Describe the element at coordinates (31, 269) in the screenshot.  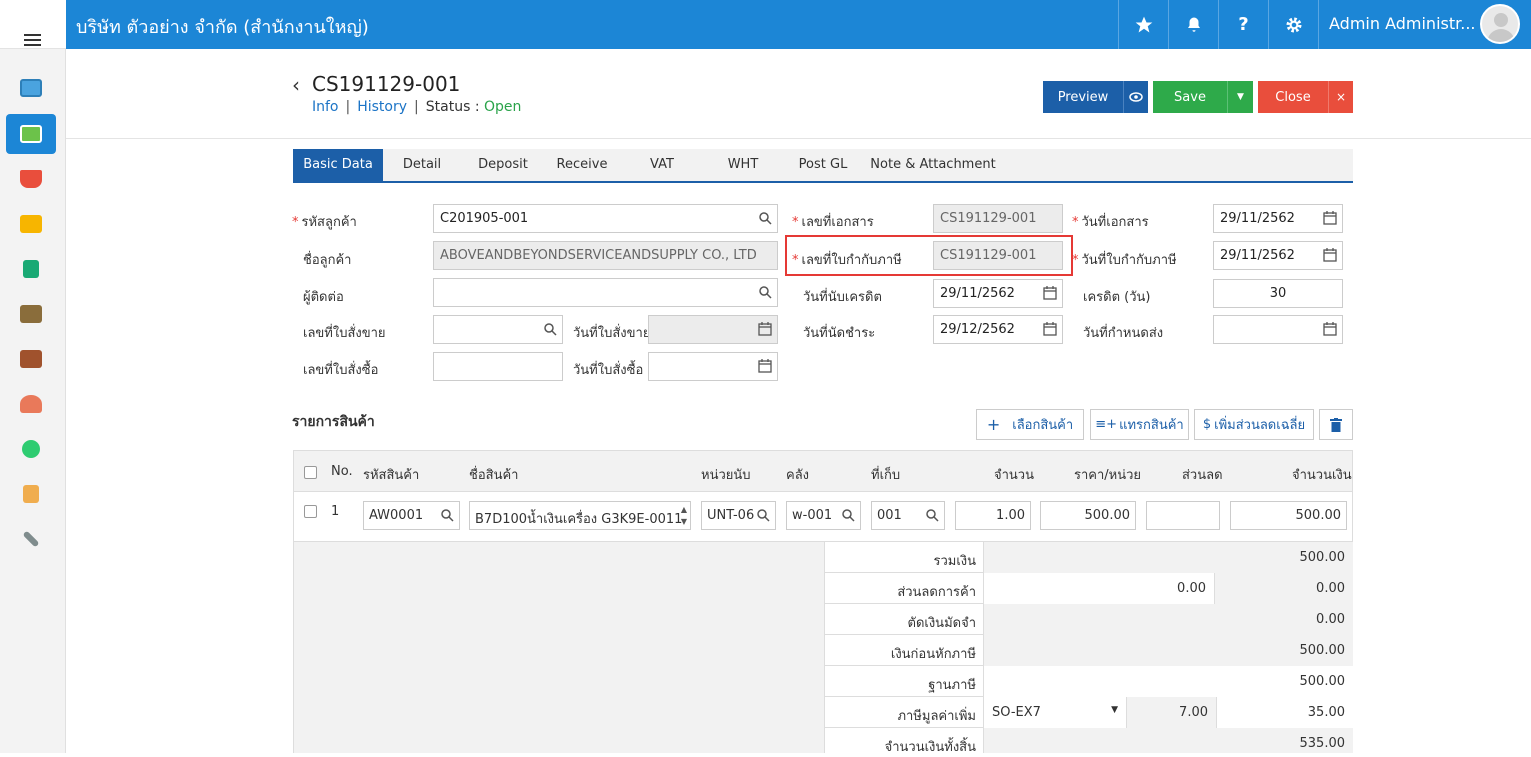
I see `sidebar-item-accounting` at that location.